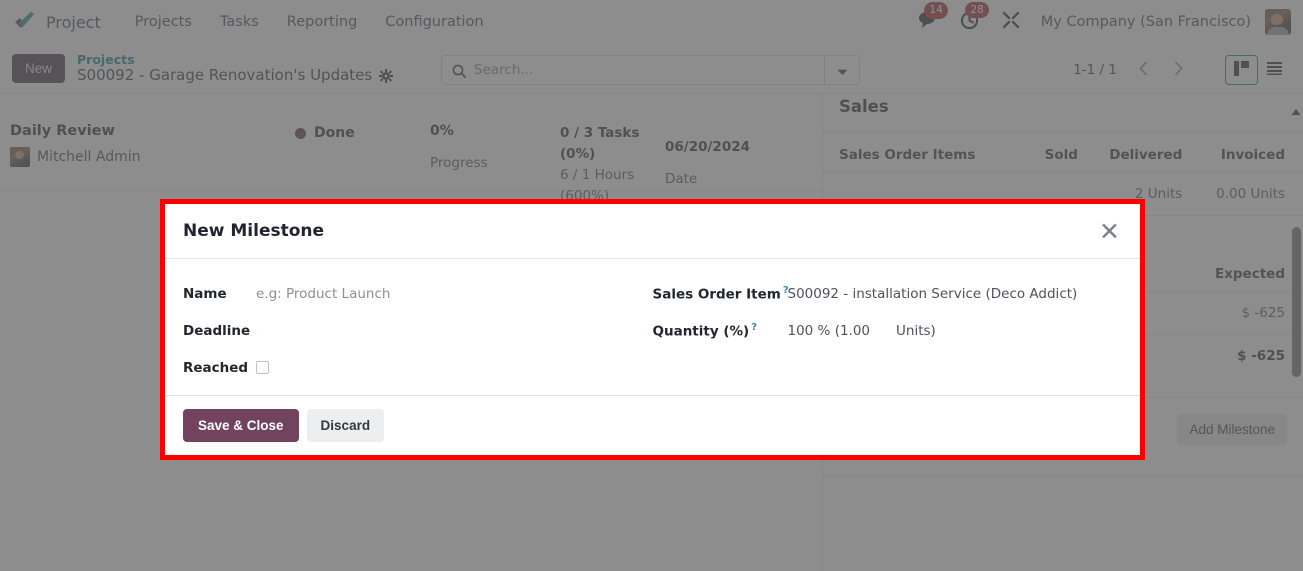 The height and width of the screenshot is (571, 1303). I want to click on help-icon: ?, so click(754, 327).